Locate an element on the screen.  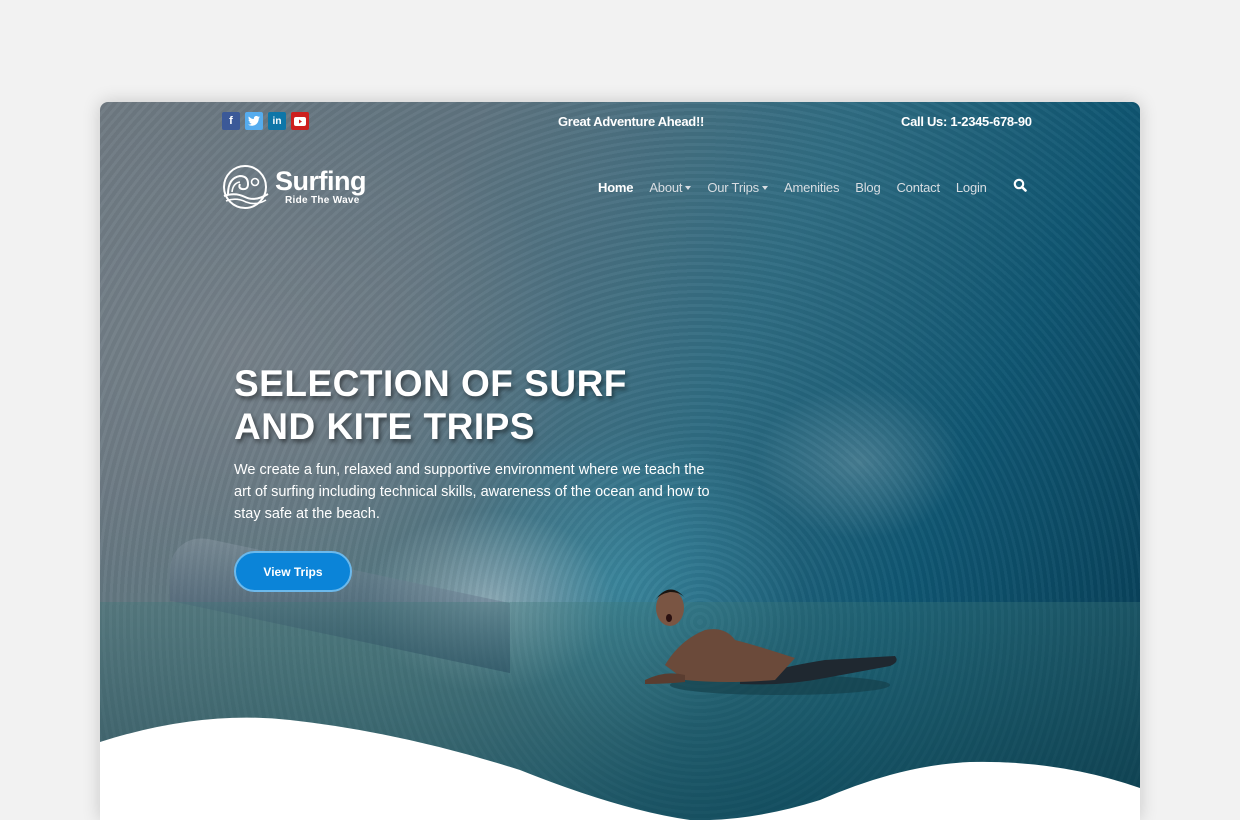
view-trips-button: View Trips is located at coordinates (293, 571).